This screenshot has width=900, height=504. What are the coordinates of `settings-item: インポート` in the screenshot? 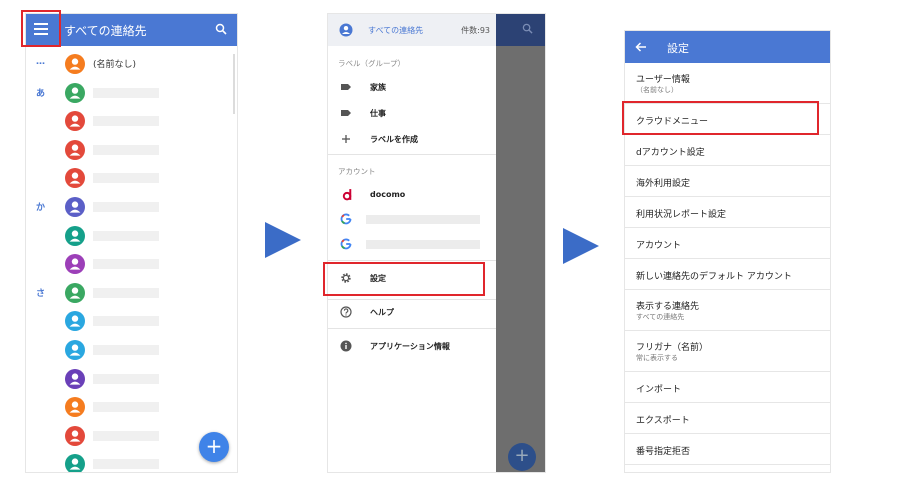 It's located at (727, 387).